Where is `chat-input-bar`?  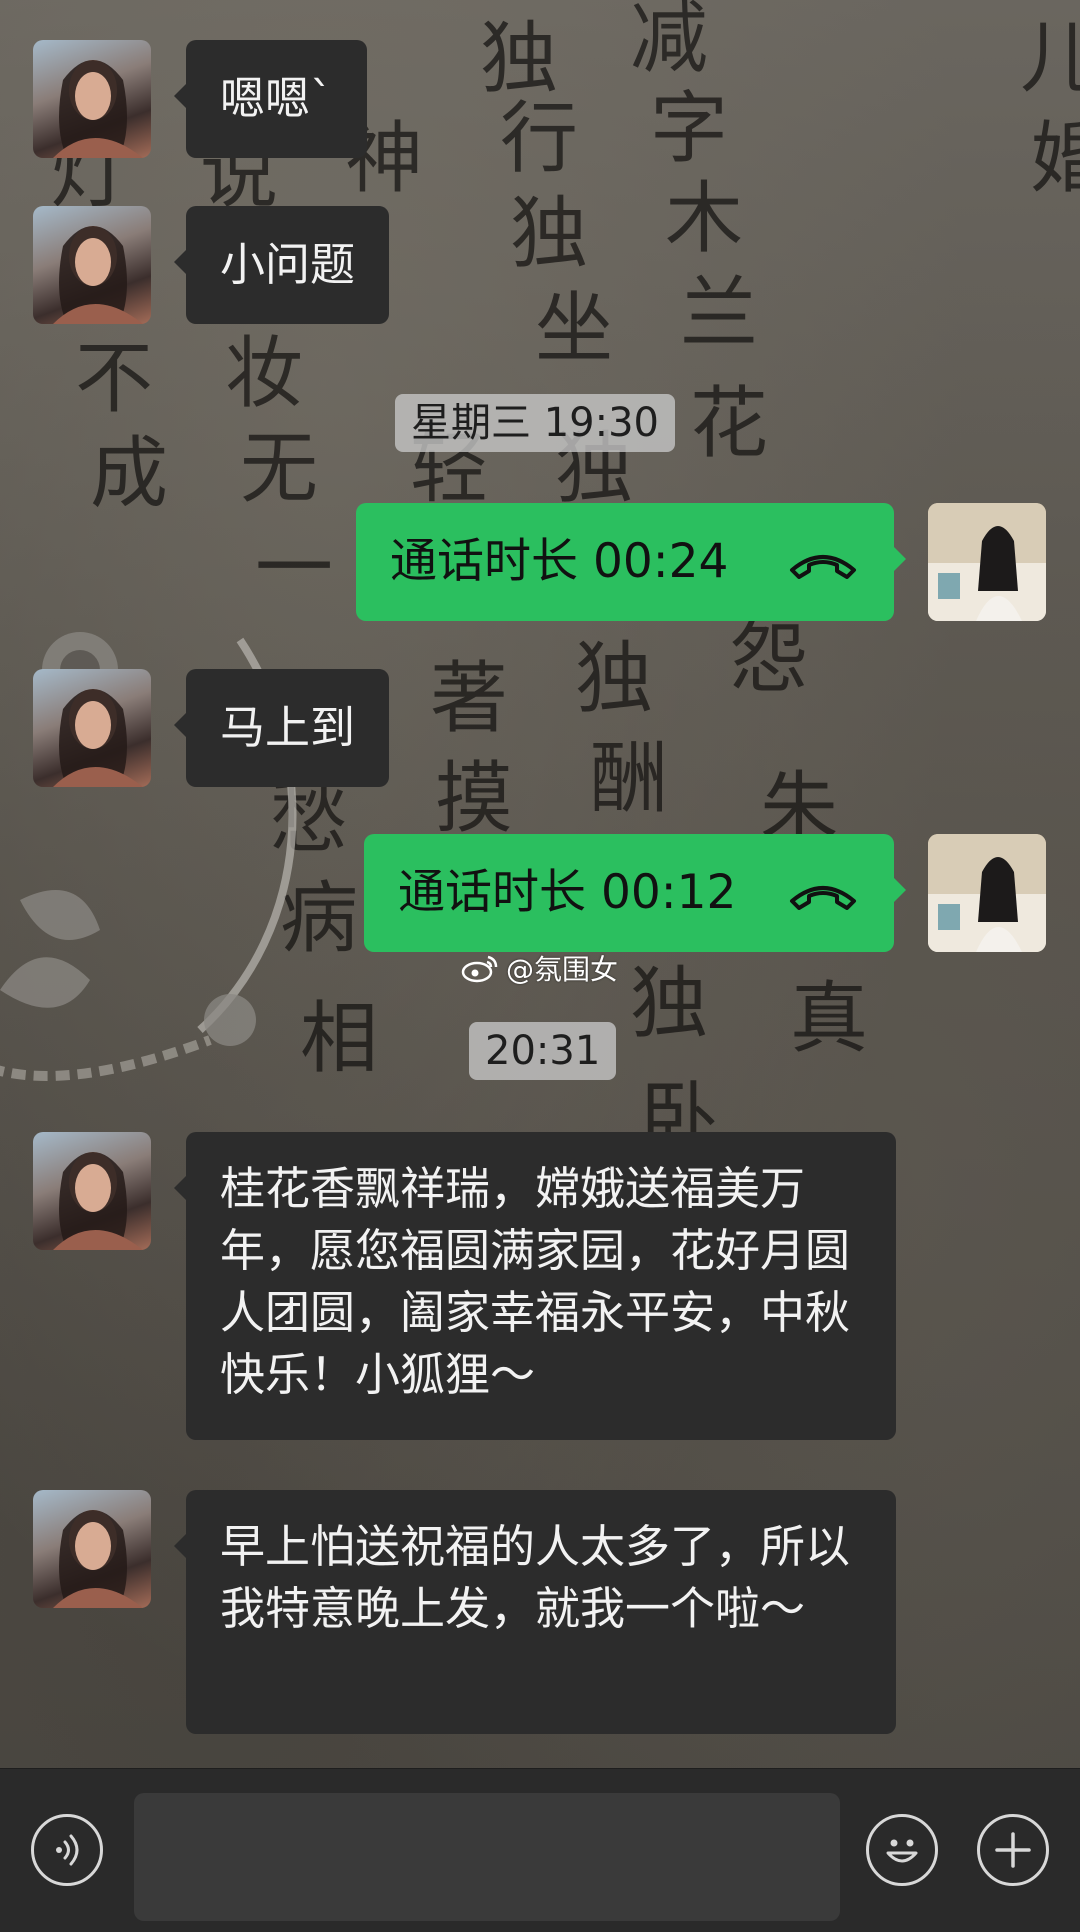 chat-input-bar is located at coordinates (540, 1850).